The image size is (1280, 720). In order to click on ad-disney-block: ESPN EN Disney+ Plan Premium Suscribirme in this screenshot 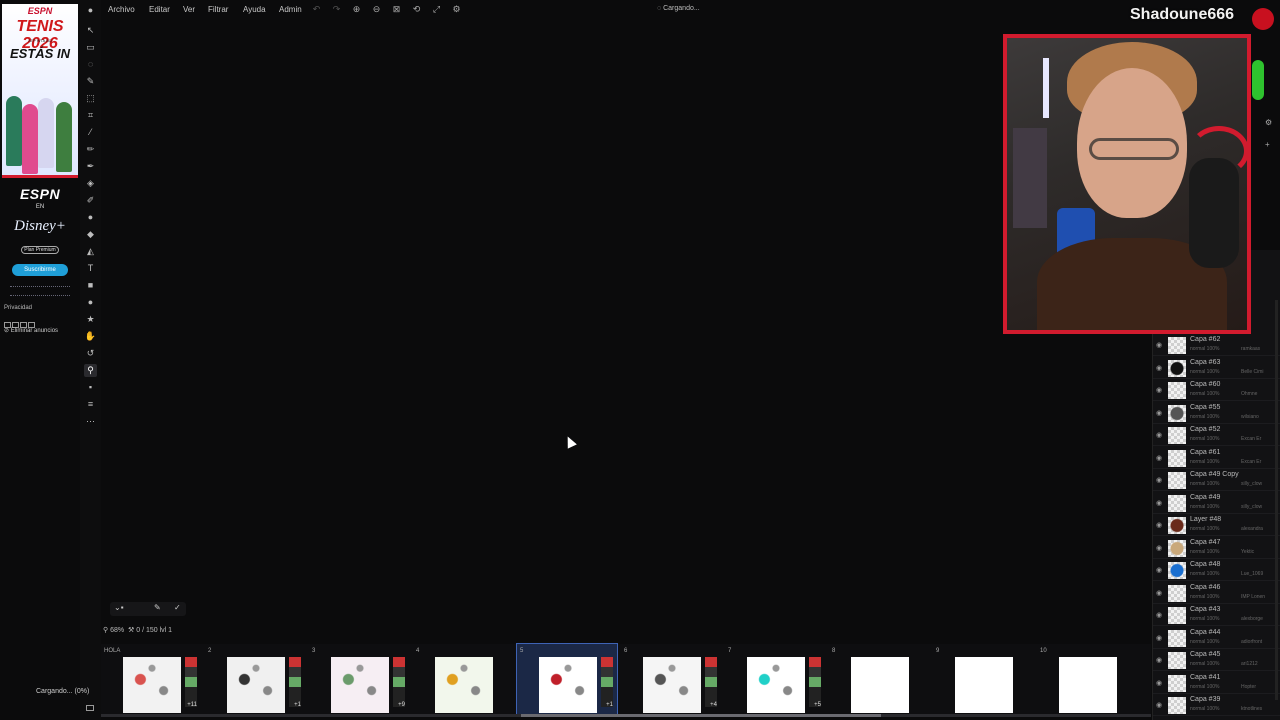, I will do `click(40, 241)`.